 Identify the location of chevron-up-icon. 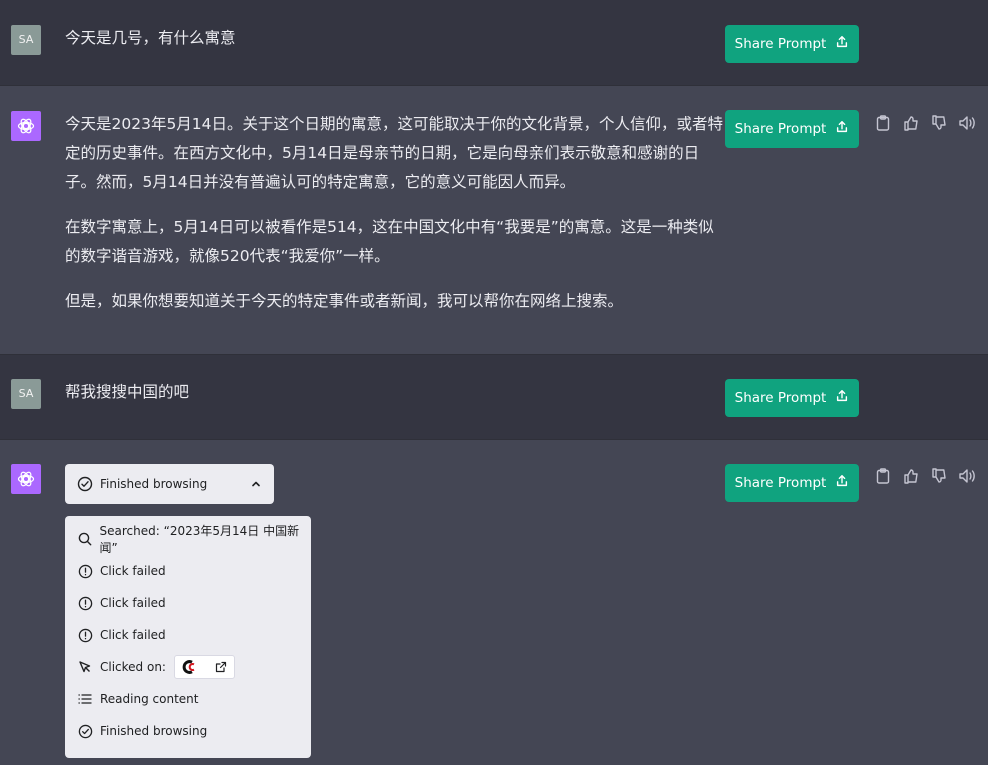
(256, 484).